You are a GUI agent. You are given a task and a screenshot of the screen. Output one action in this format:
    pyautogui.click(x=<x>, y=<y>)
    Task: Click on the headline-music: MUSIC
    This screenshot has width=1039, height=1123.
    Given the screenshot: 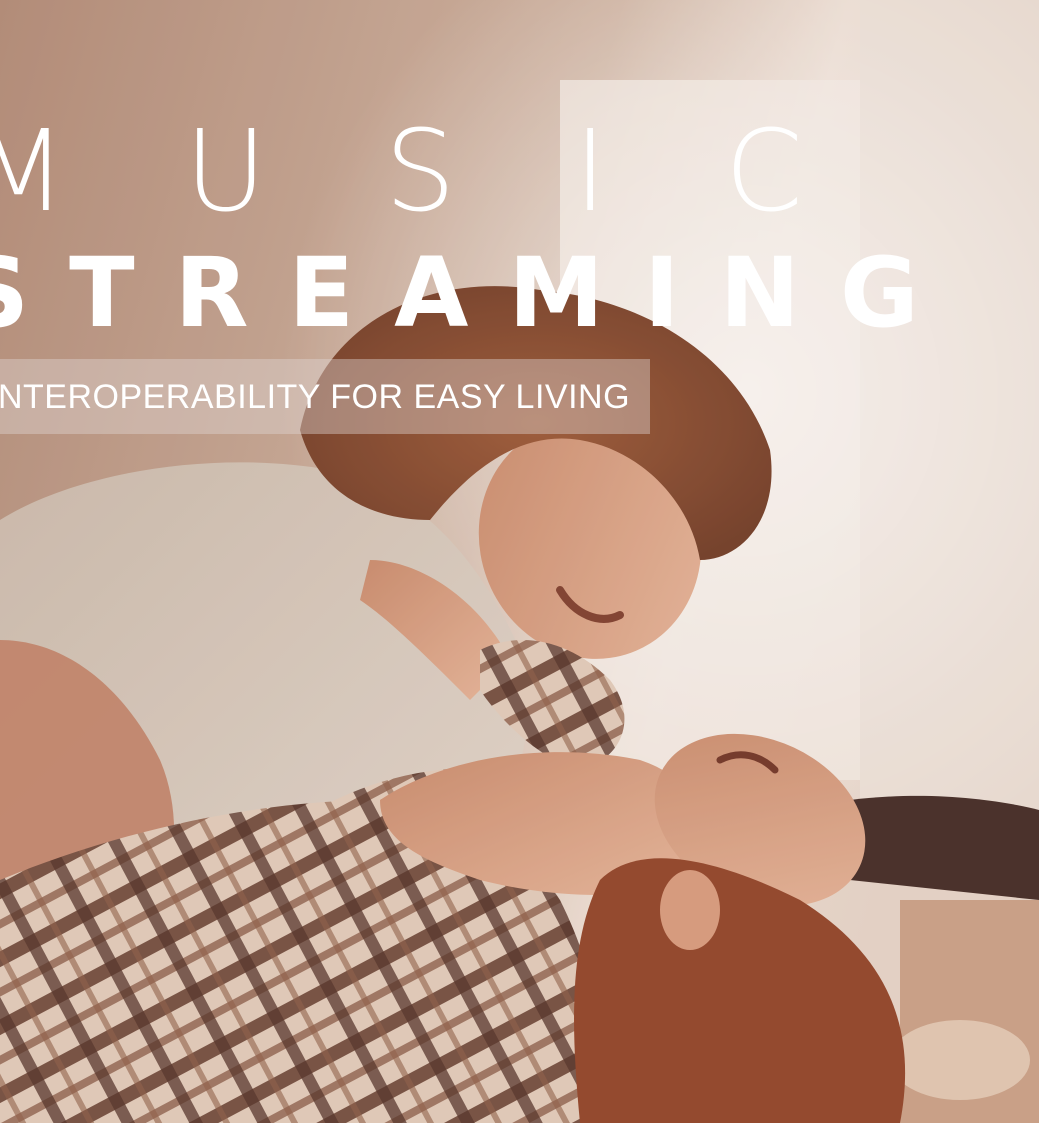 What is the action you would take?
    pyautogui.click(x=460, y=172)
    